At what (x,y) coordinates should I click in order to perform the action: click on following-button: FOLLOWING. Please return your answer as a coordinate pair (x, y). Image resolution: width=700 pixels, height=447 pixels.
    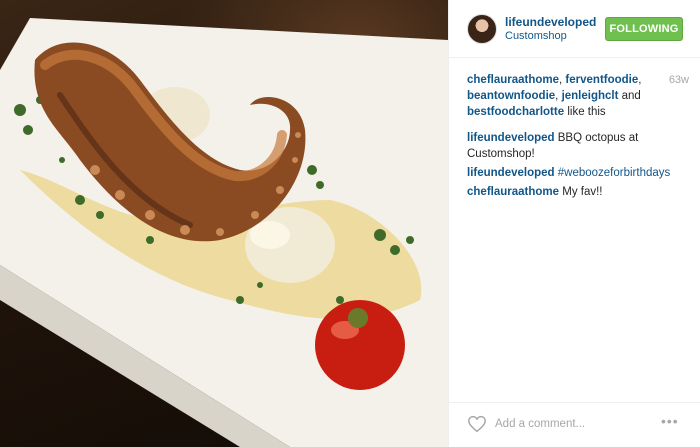
    Looking at the image, I should click on (644, 29).